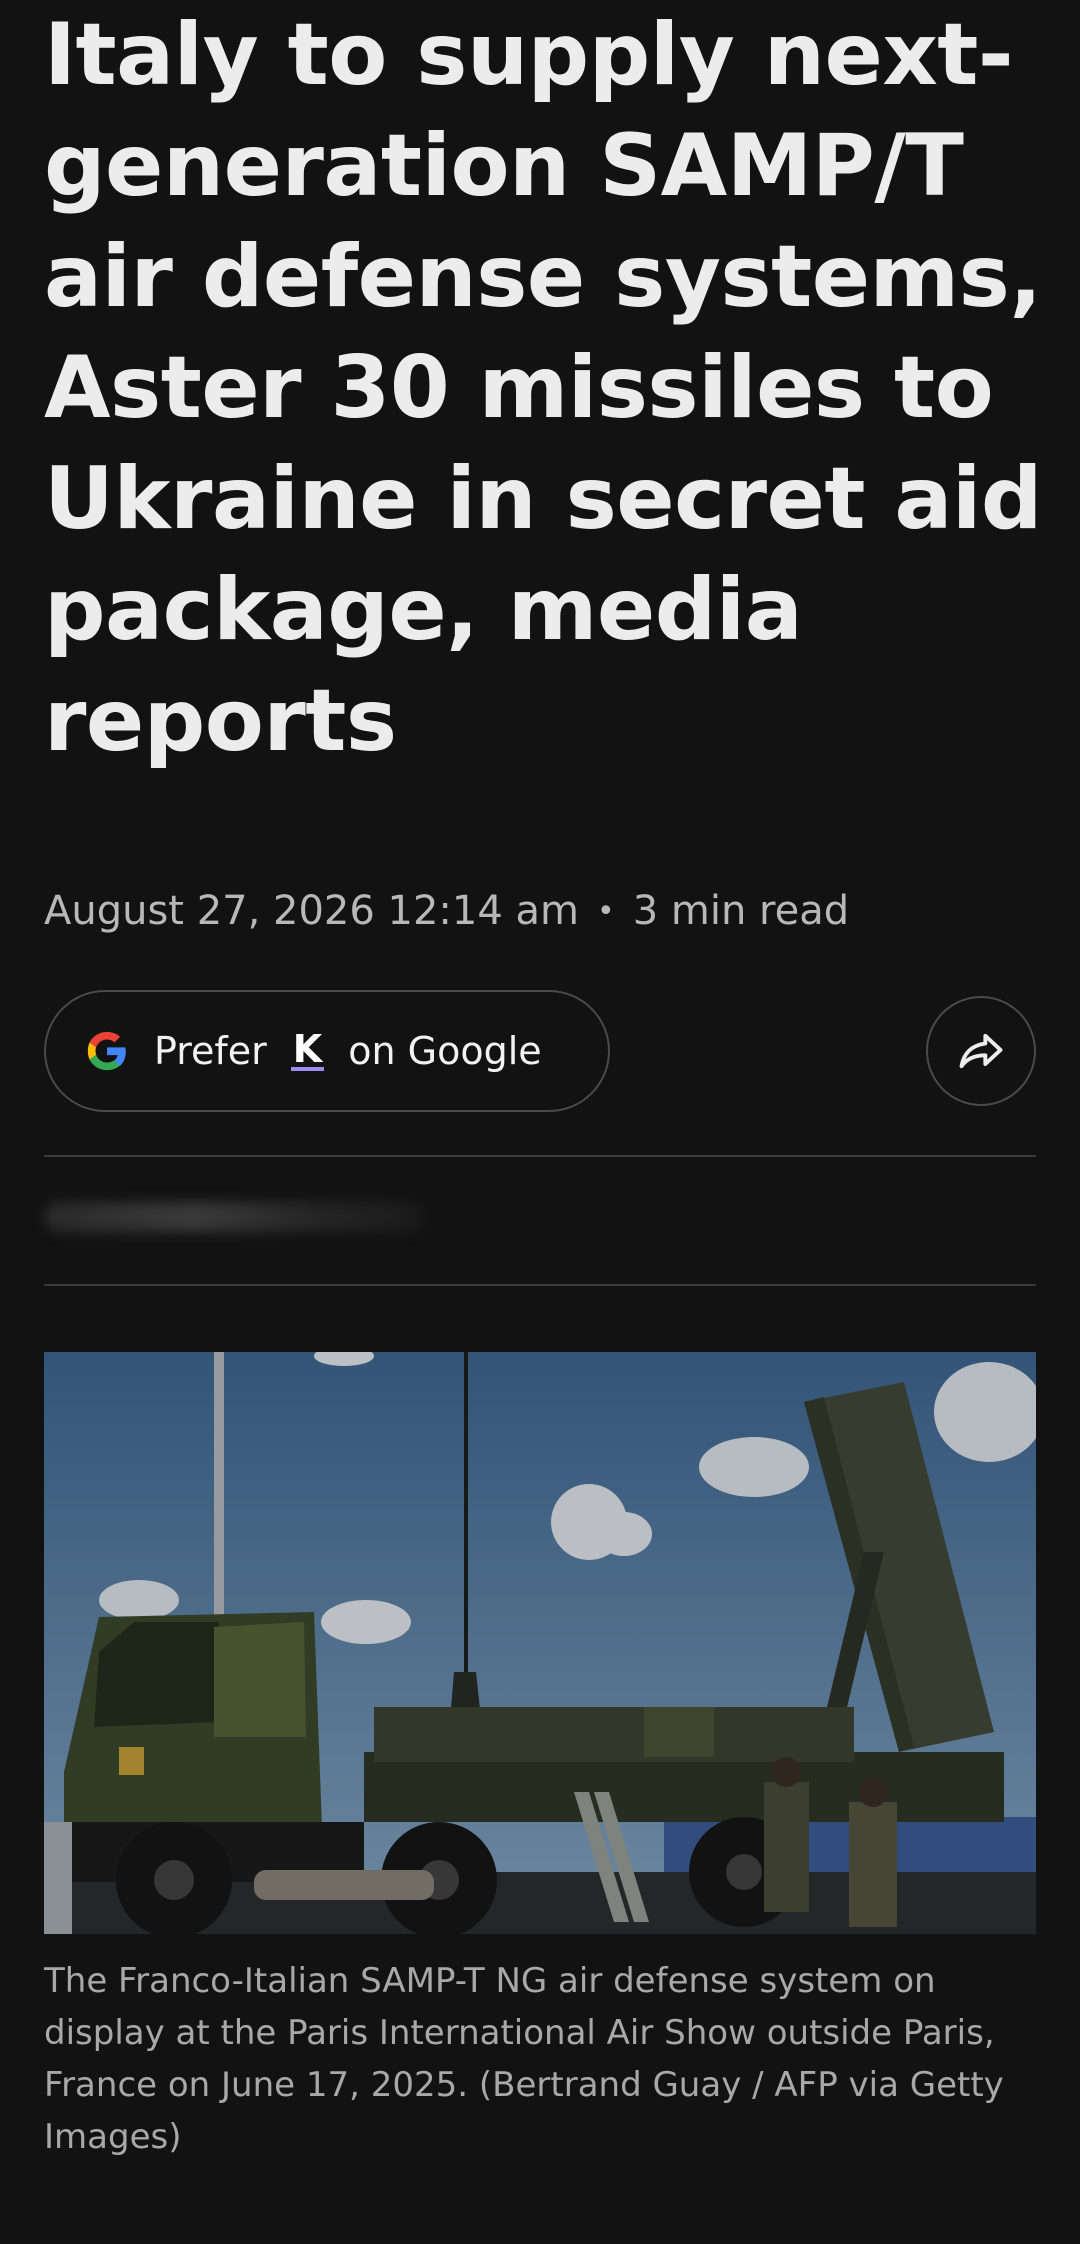  What do you see at coordinates (234, 1217) in the screenshot?
I see `blurred-byline` at bounding box center [234, 1217].